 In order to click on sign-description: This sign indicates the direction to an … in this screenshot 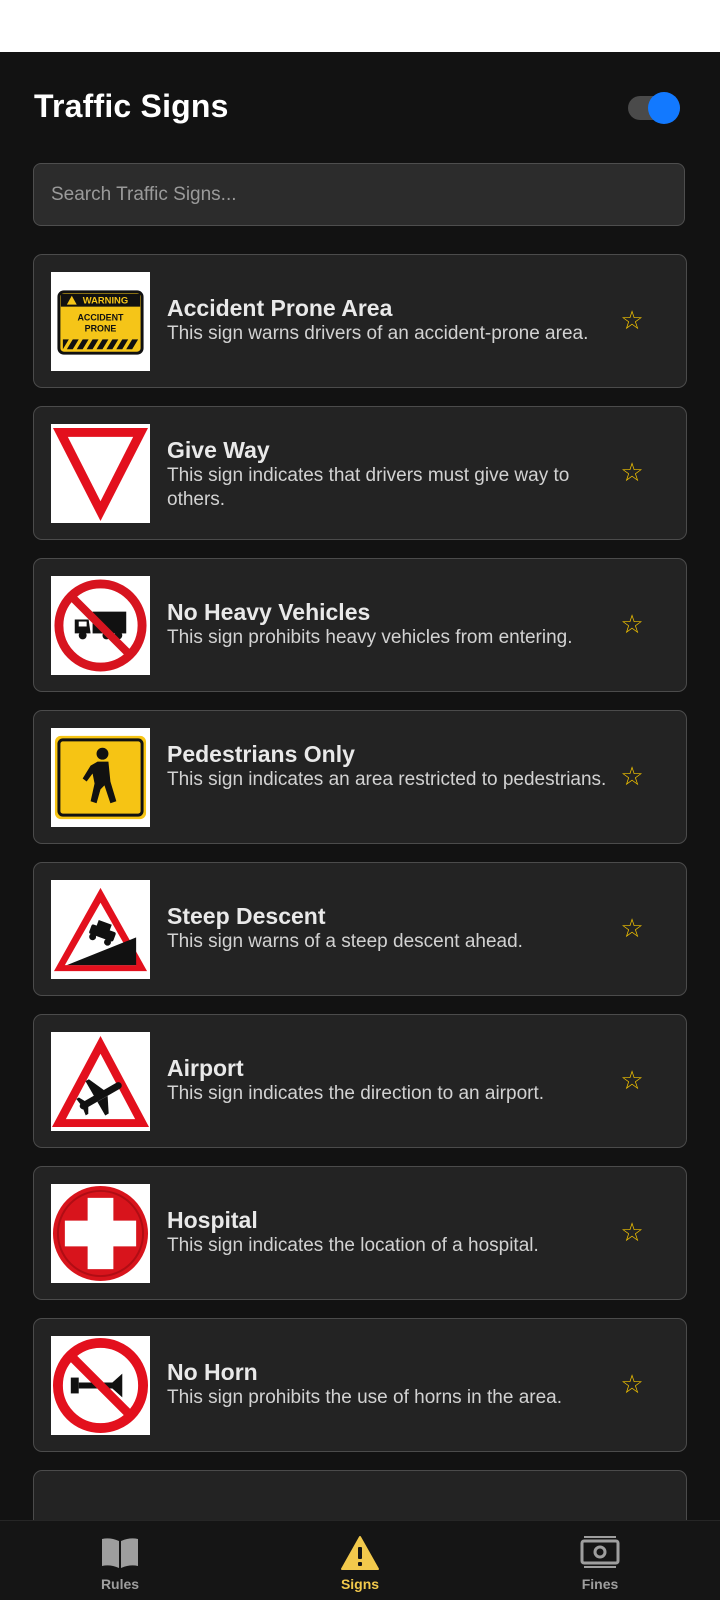, I will do `click(356, 1093)`.